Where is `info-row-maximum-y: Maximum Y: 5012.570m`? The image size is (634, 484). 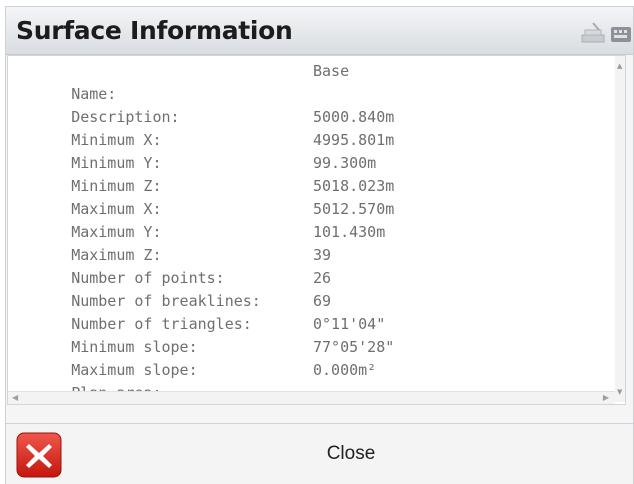 info-row-maximum-y: Maximum Y: 5012.570m is located at coordinates (205, 219).